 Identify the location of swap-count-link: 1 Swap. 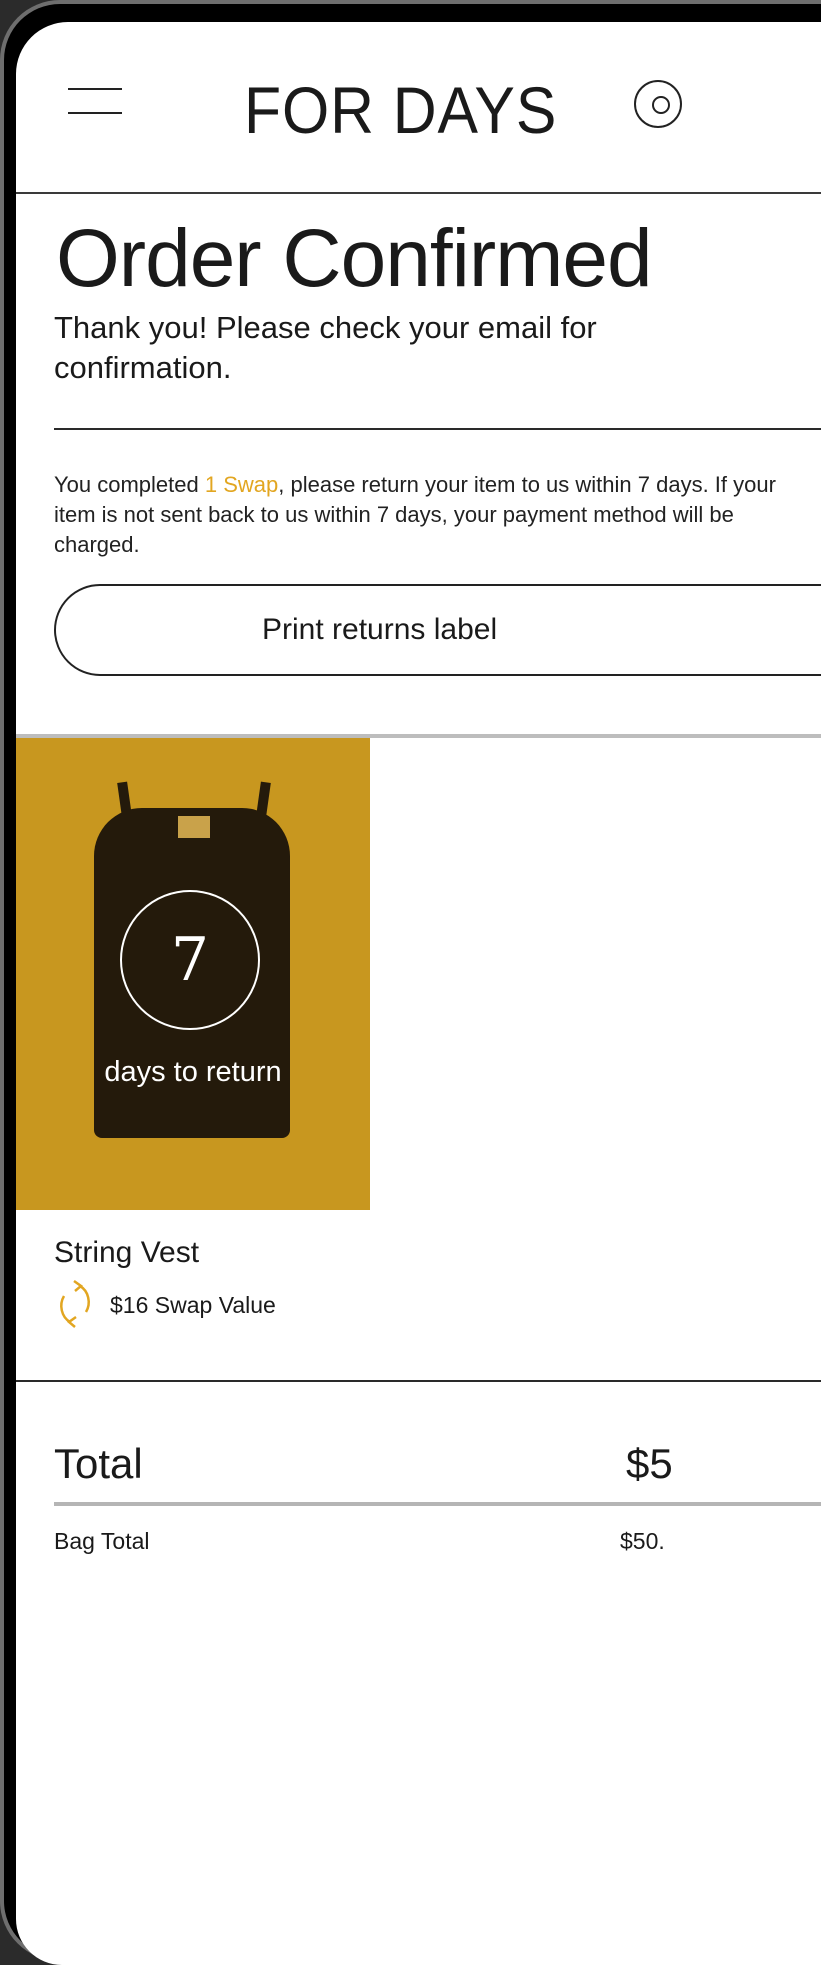
(241, 484).